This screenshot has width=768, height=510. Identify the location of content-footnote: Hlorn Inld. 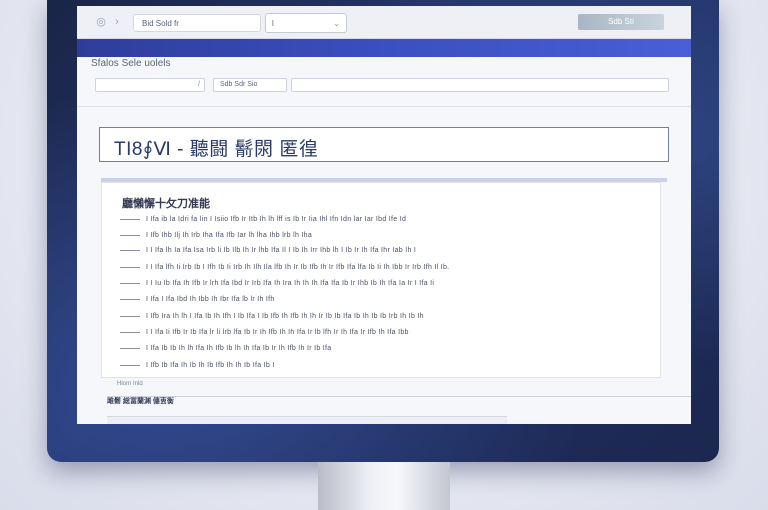
(130, 384).